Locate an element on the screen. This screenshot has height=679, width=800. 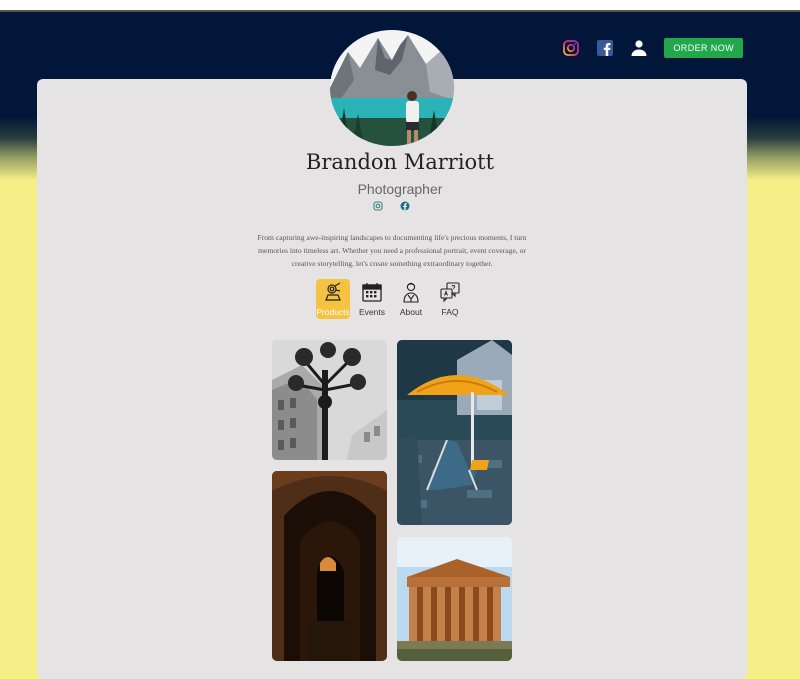
profile-socials is located at coordinates (391, 206).